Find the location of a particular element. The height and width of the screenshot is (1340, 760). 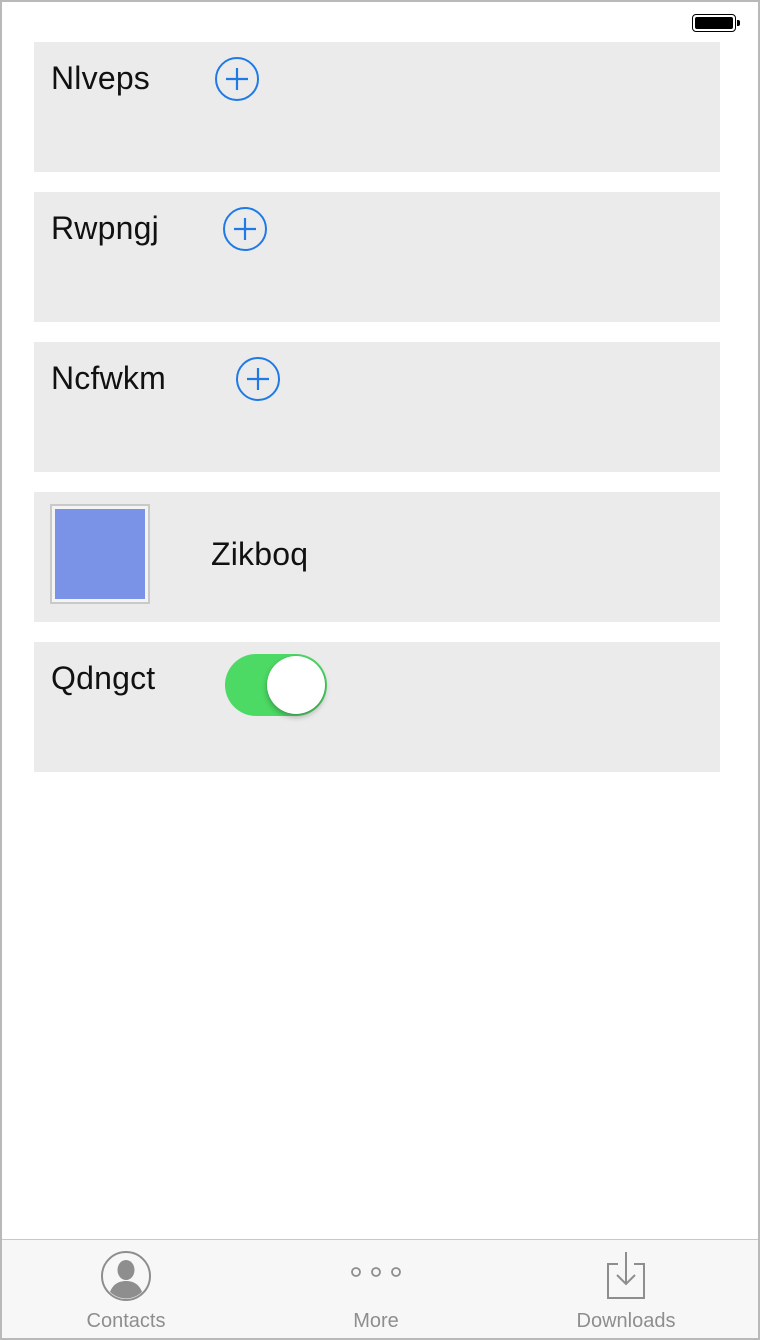

tab-contacts: Contacts is located at coordinates (126, 1289).